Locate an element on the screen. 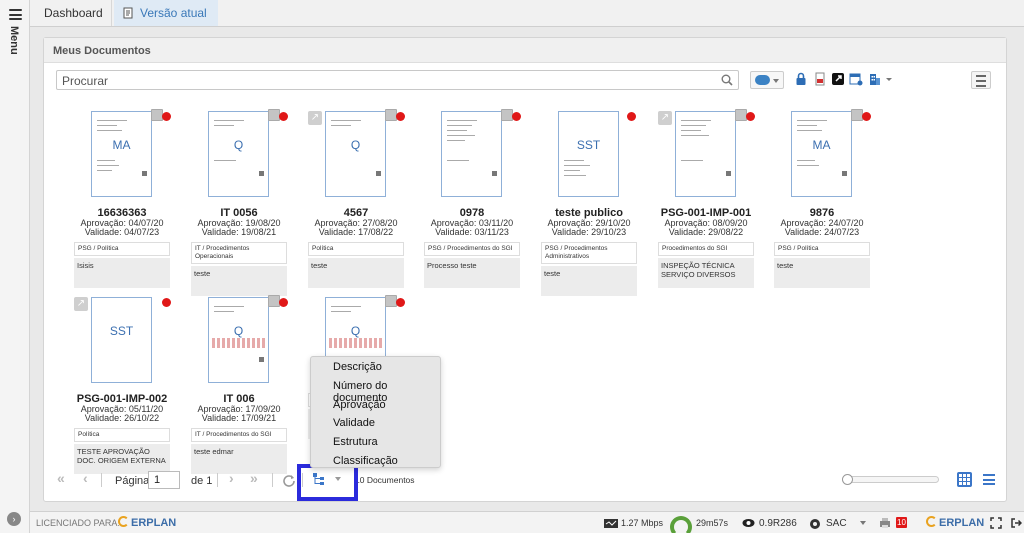  document-description: teste is located at coordinates (589, 281).